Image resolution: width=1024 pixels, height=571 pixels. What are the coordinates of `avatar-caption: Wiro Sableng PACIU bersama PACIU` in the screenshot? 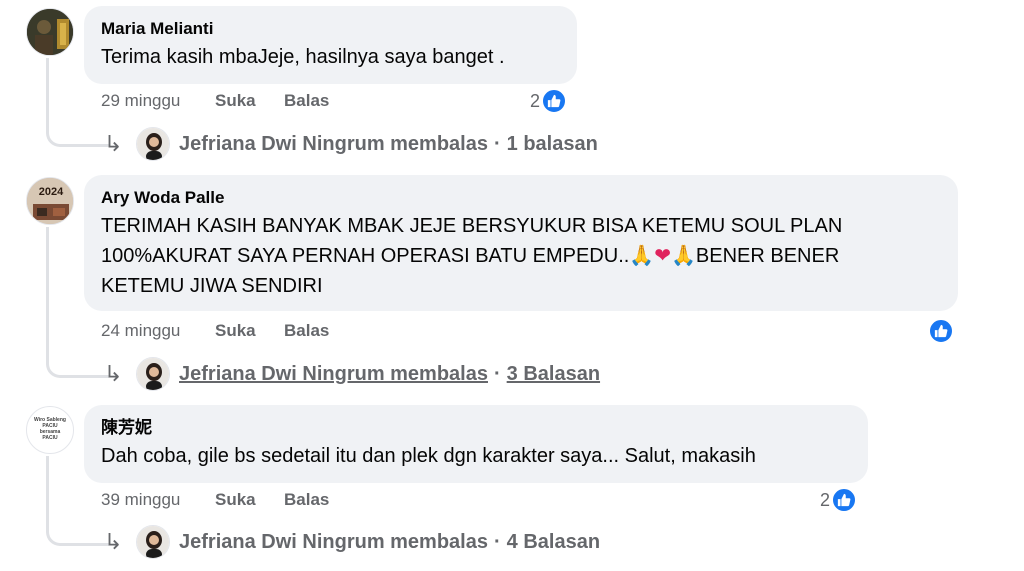 It's located at (50, 429).